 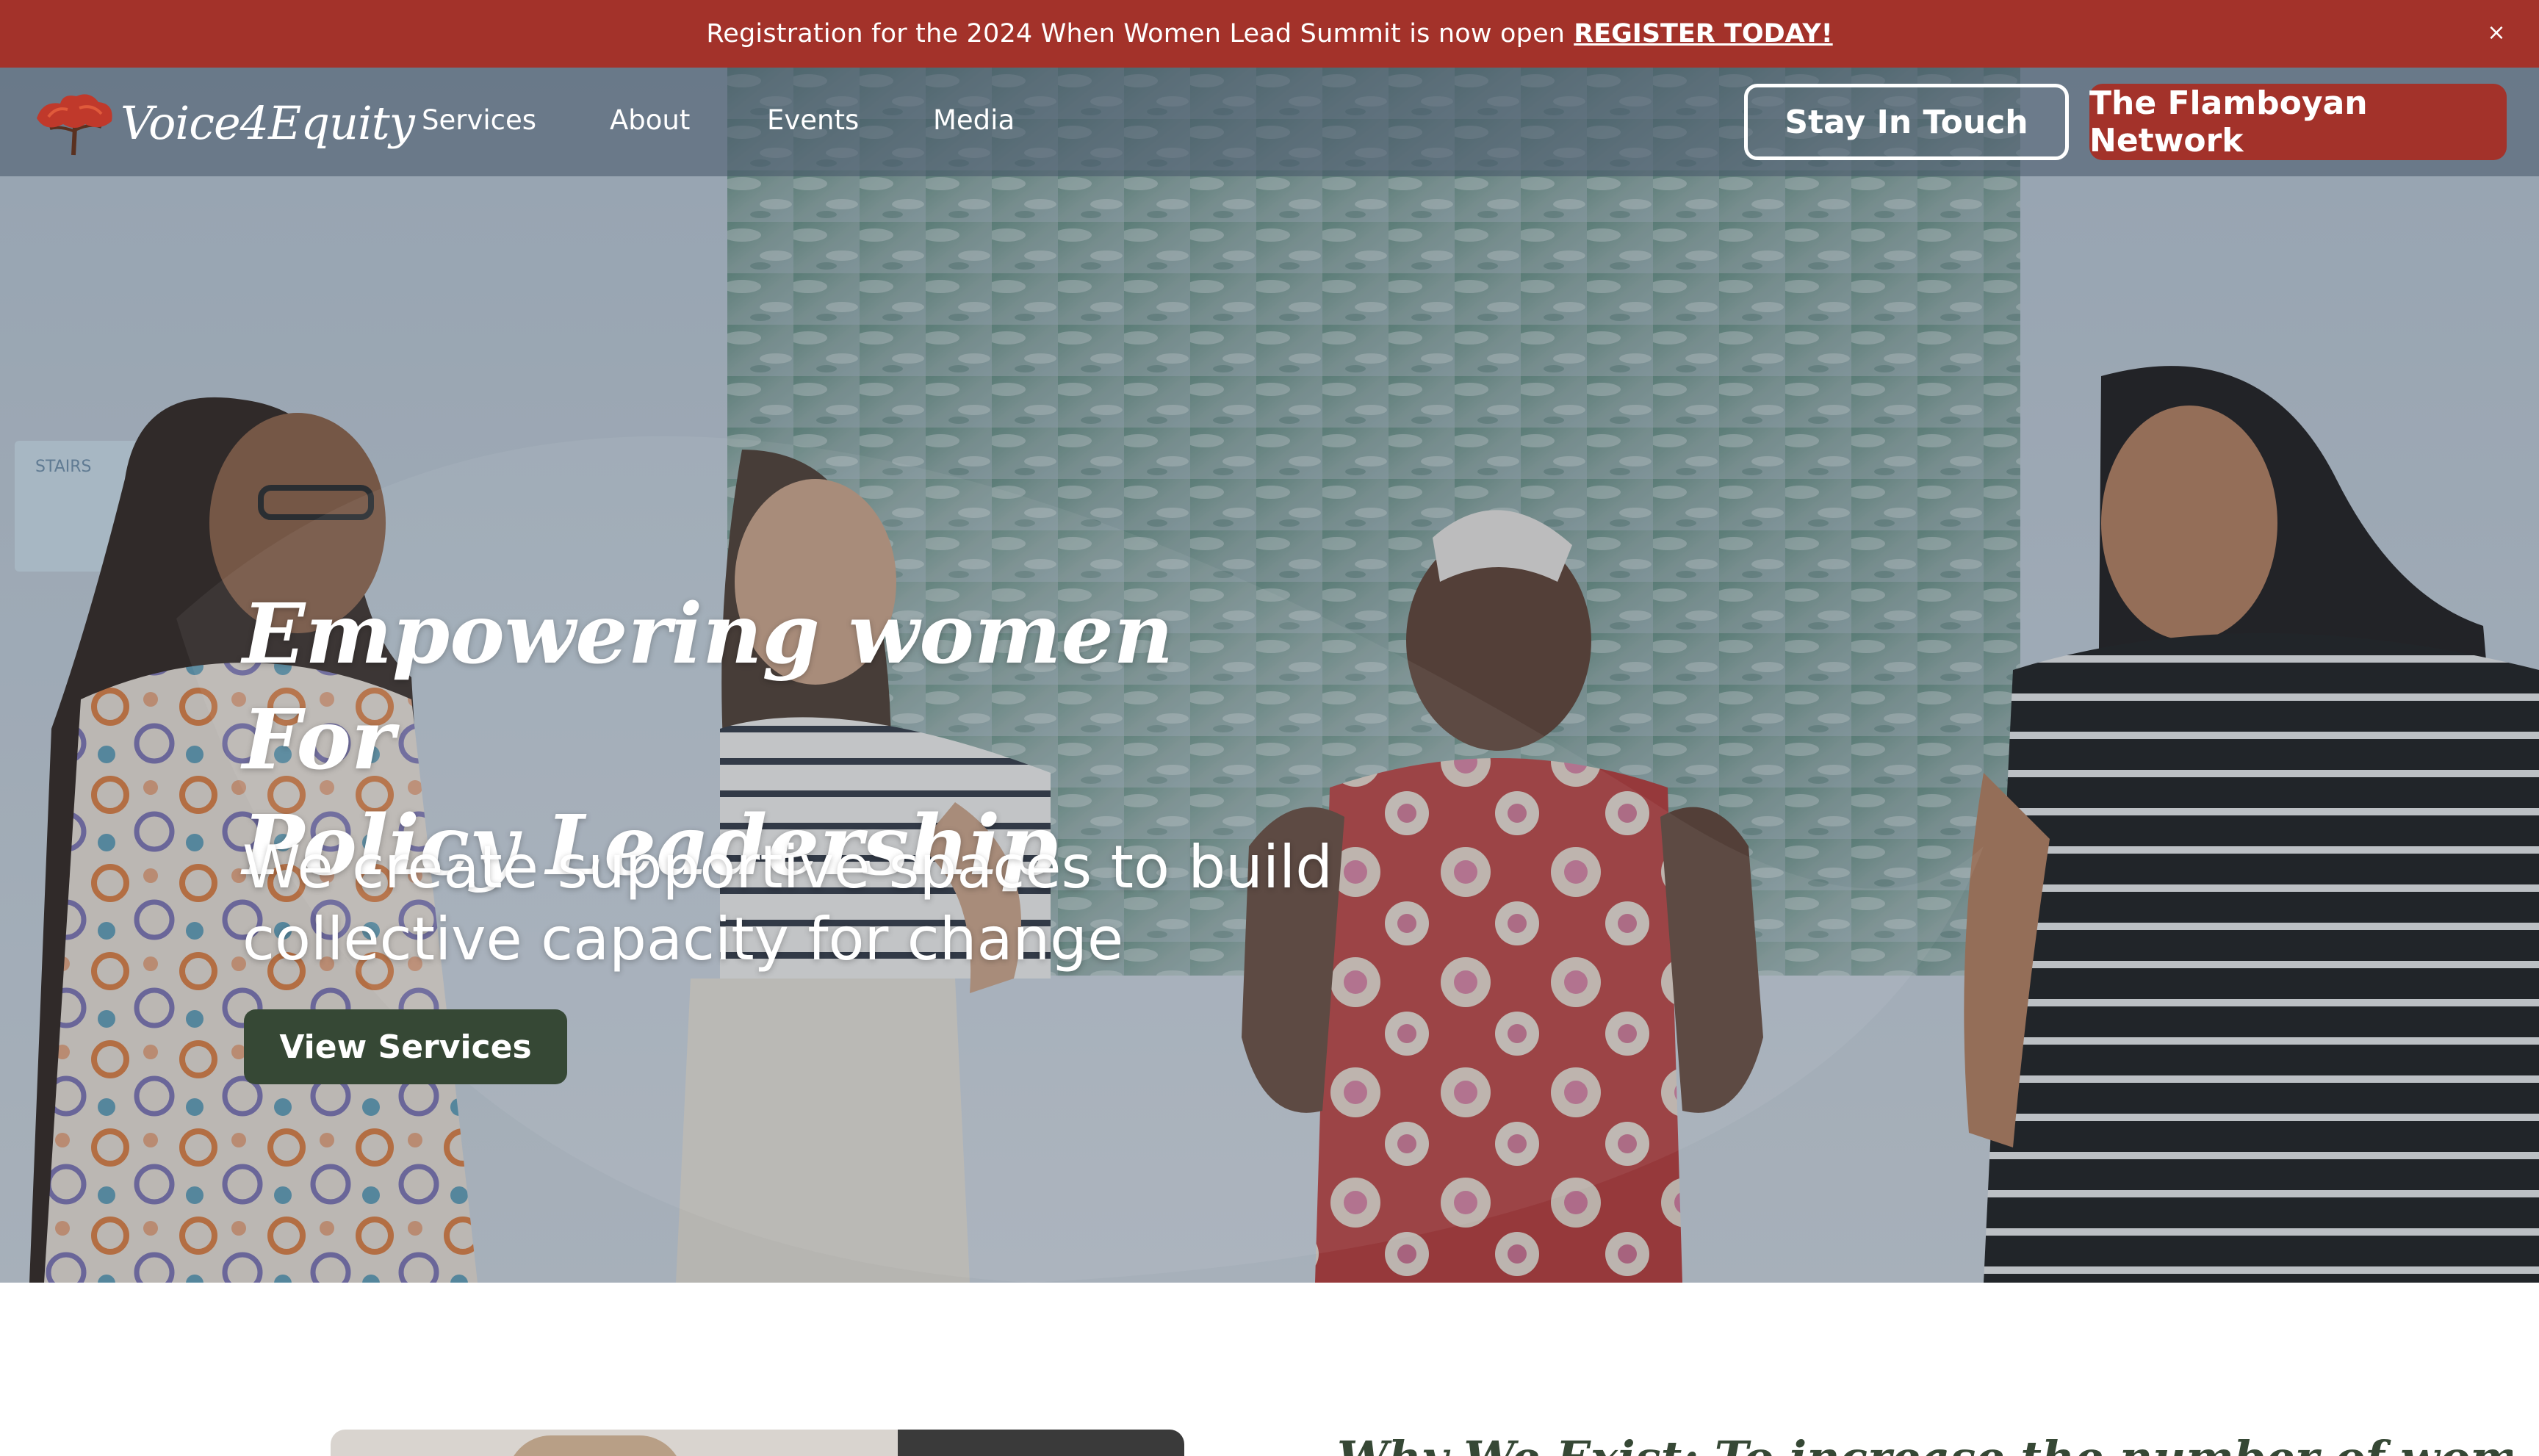 I want to click on close-icon: ×, so click(x=2496, y=32).